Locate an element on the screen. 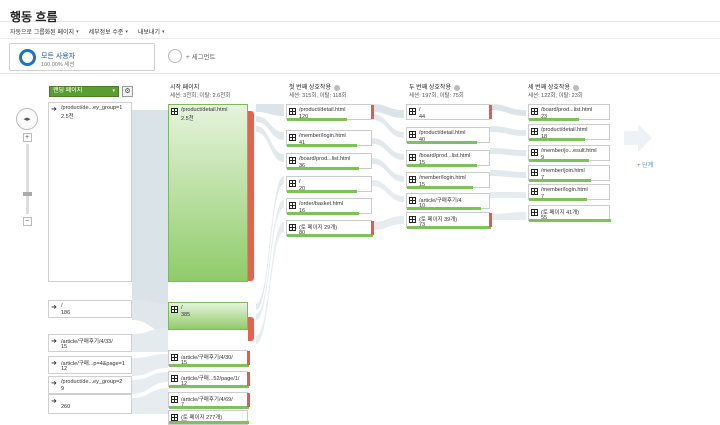 The image size is (720, 425). second-interaction-node: /board/prod...list.html 15 is located at coordinates (448, 158).